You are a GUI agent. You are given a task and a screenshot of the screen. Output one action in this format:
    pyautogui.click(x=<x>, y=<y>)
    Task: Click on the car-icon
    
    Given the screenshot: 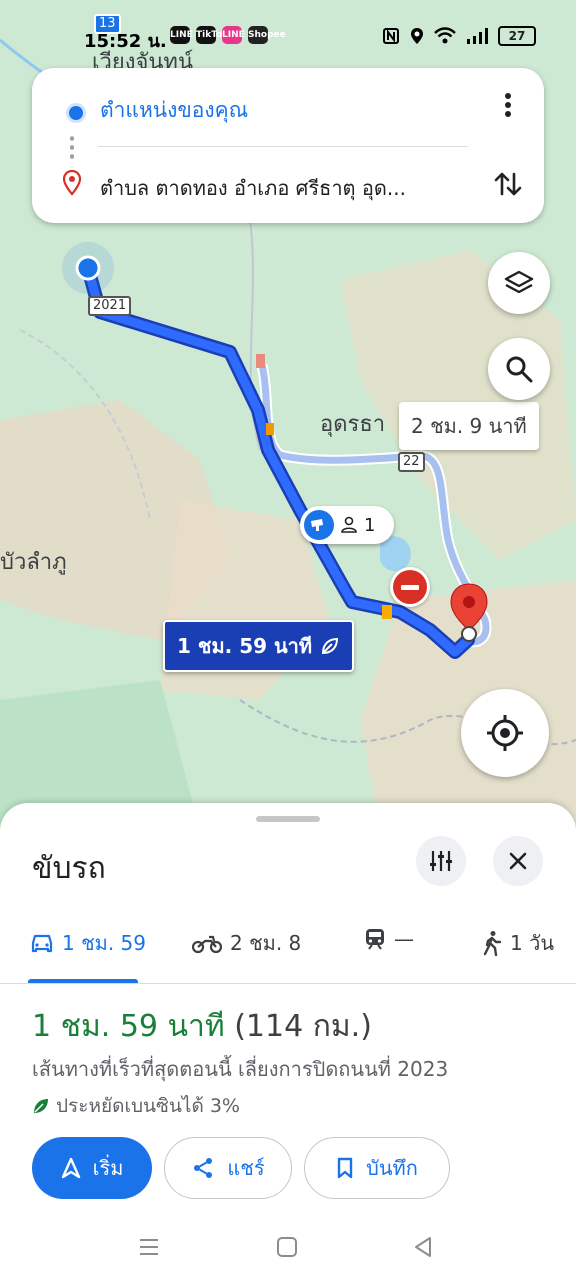 What is the action you would take?
    pyautogui.click(x=42, y=943)
    